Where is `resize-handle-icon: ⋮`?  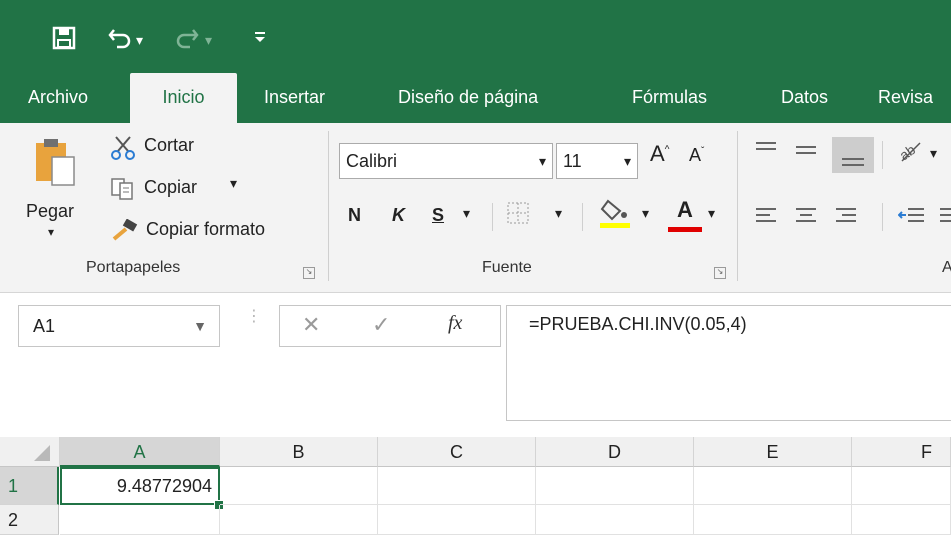
resize-handle-icon: ⋮ is located at coordinates (254, 317).